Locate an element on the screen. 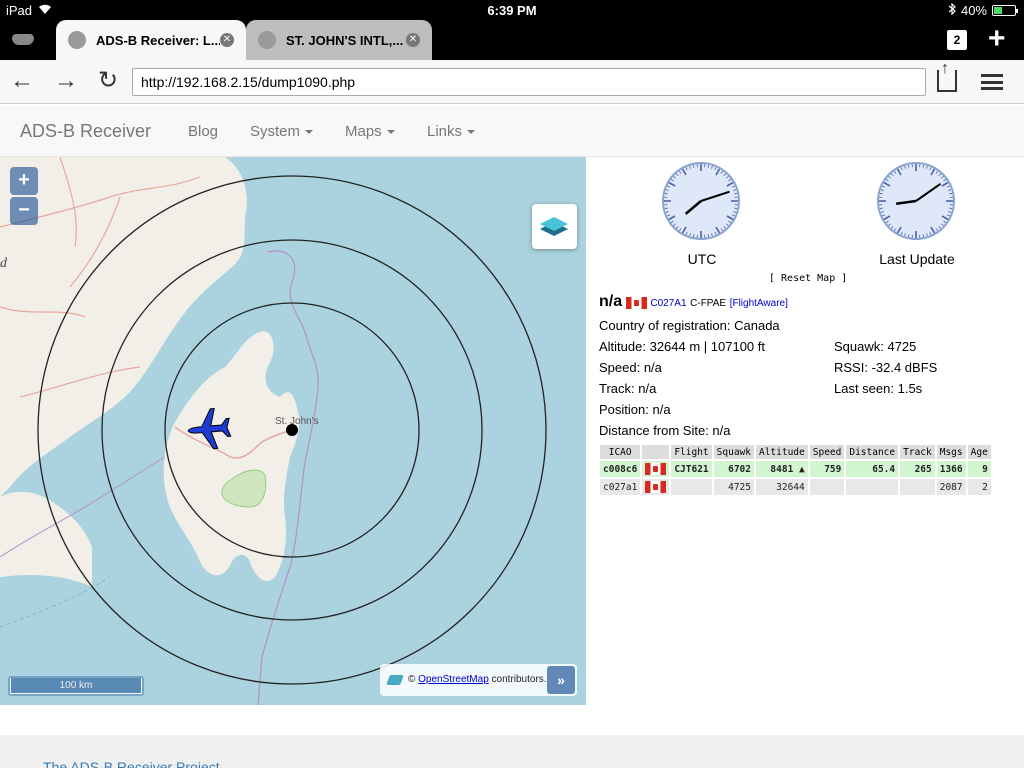 This screenshot has height=768, width=1024. back-arrow-icon: ← is located at coordinates (22, 81).